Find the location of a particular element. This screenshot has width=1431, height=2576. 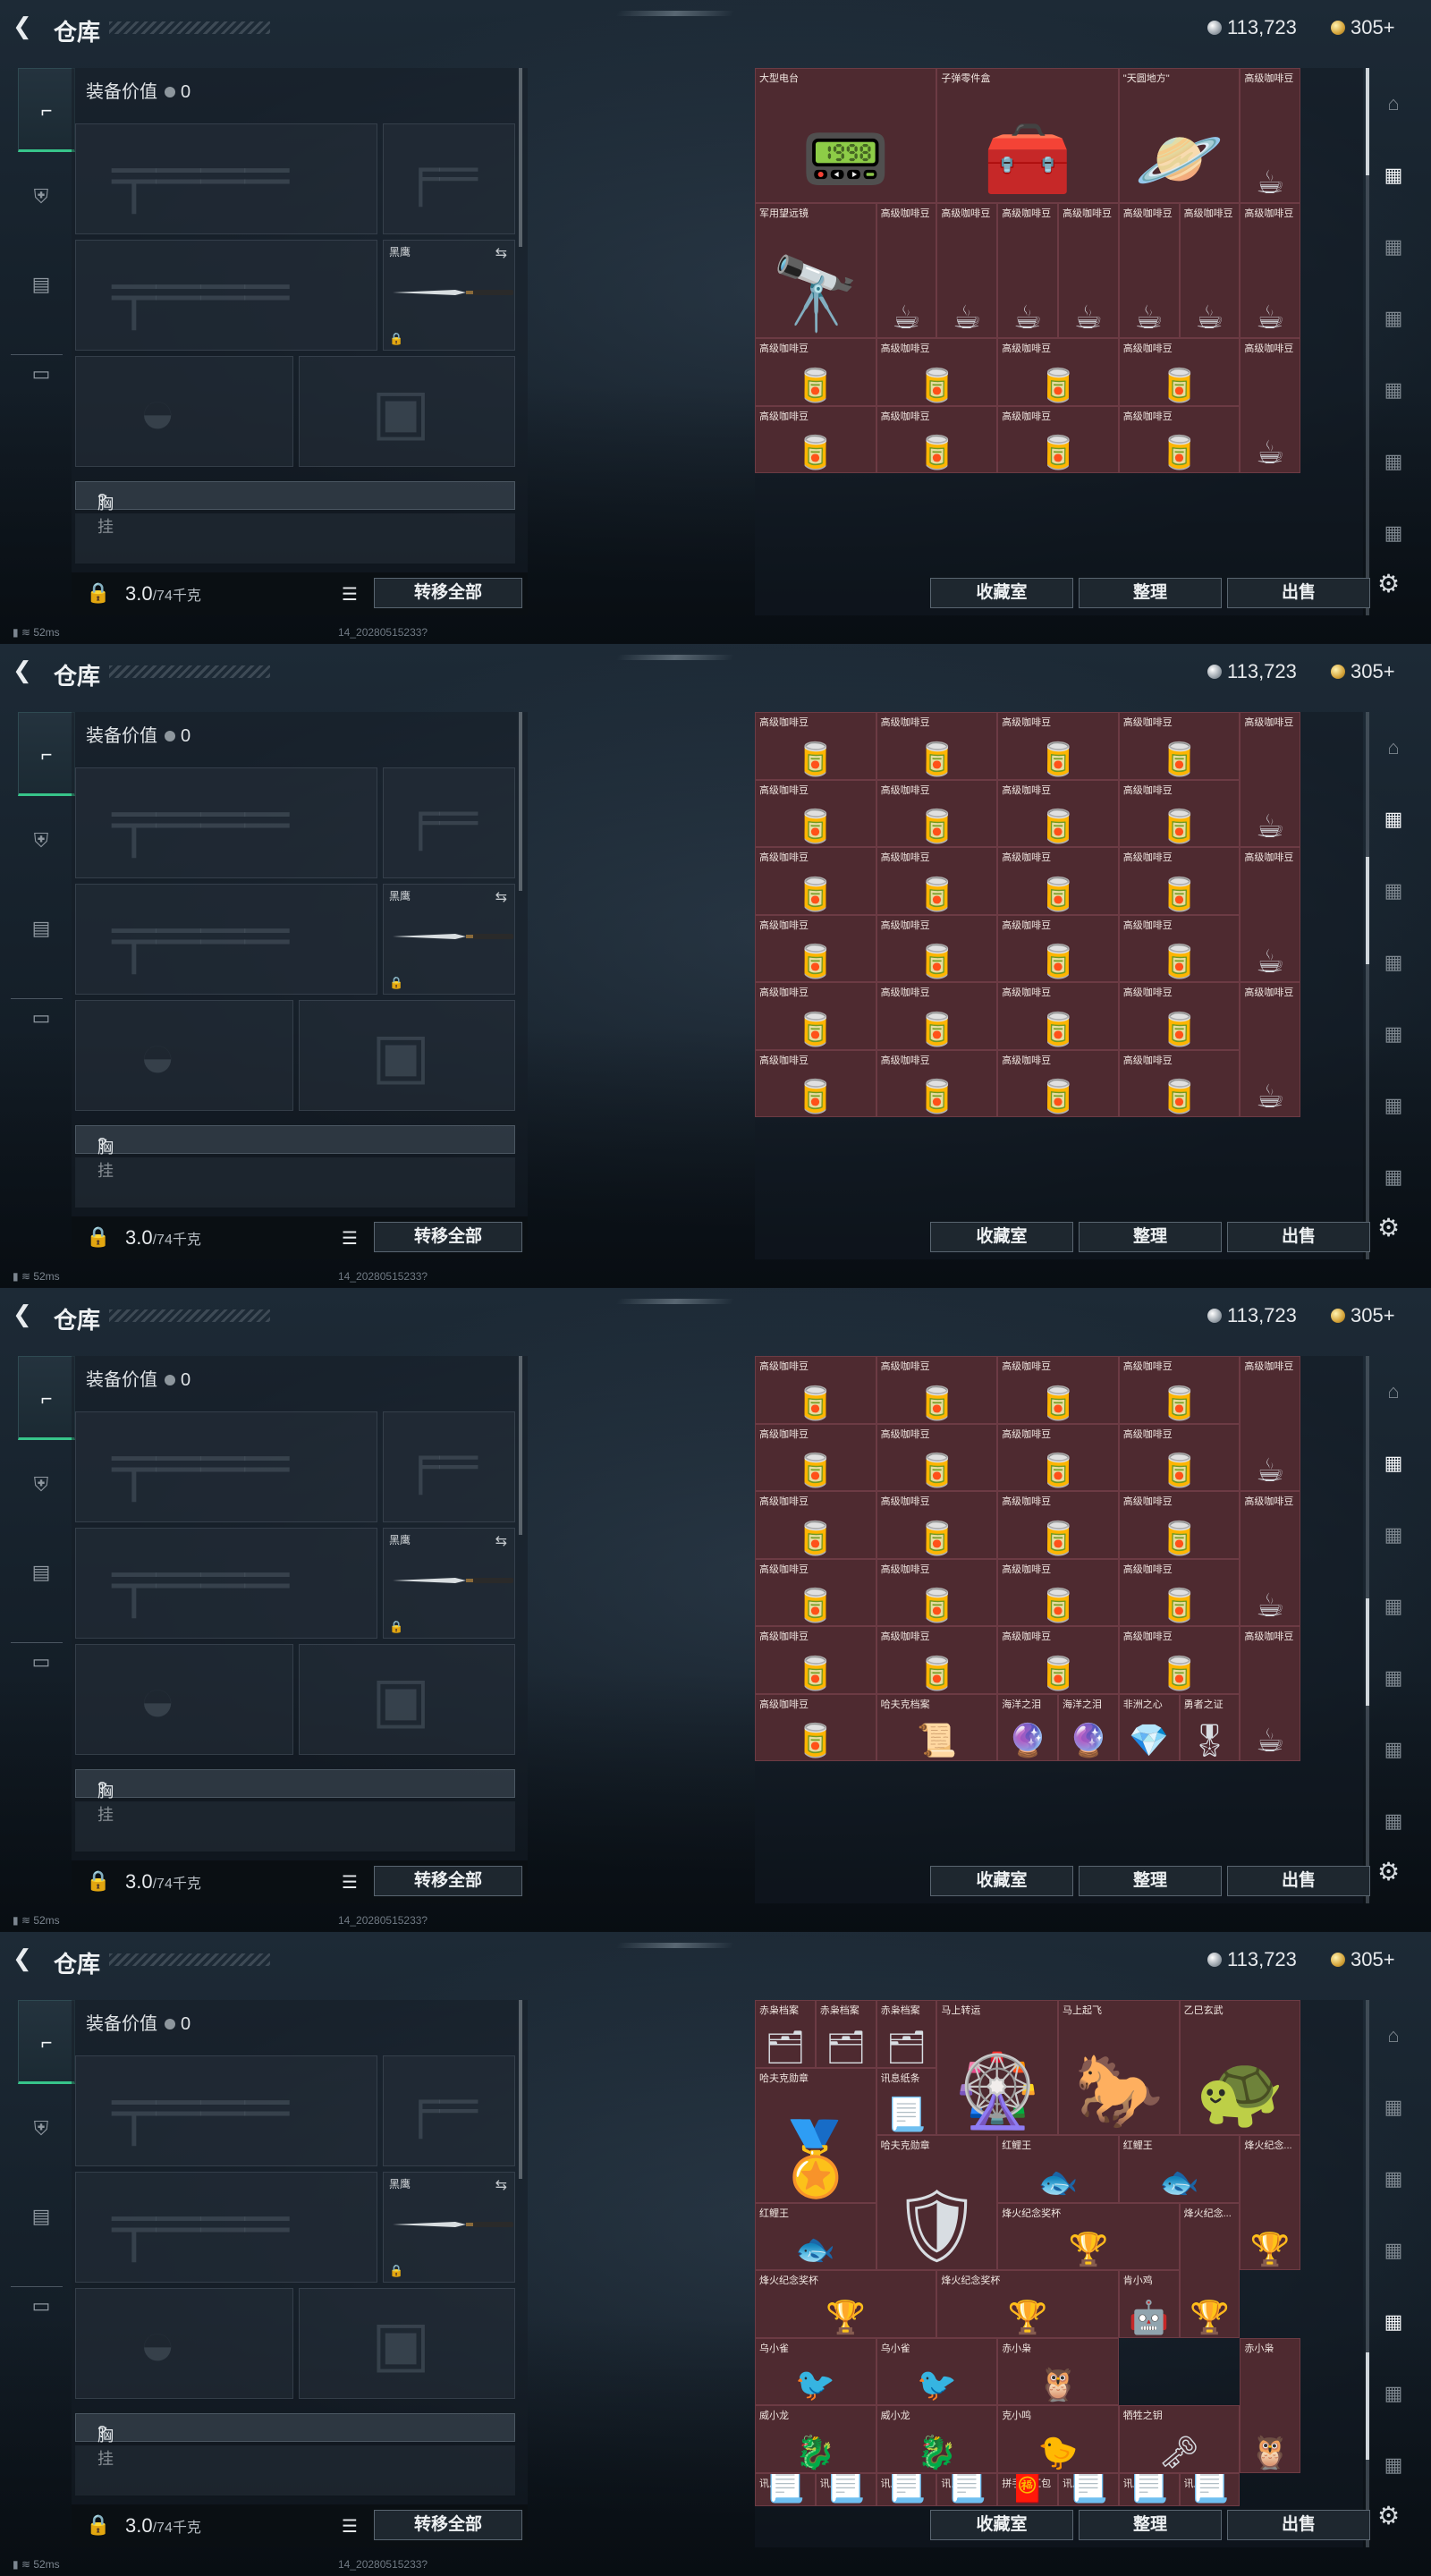

inventory-item: 烽火纪念... 🏆 is located at coordinates (1271, 2202).